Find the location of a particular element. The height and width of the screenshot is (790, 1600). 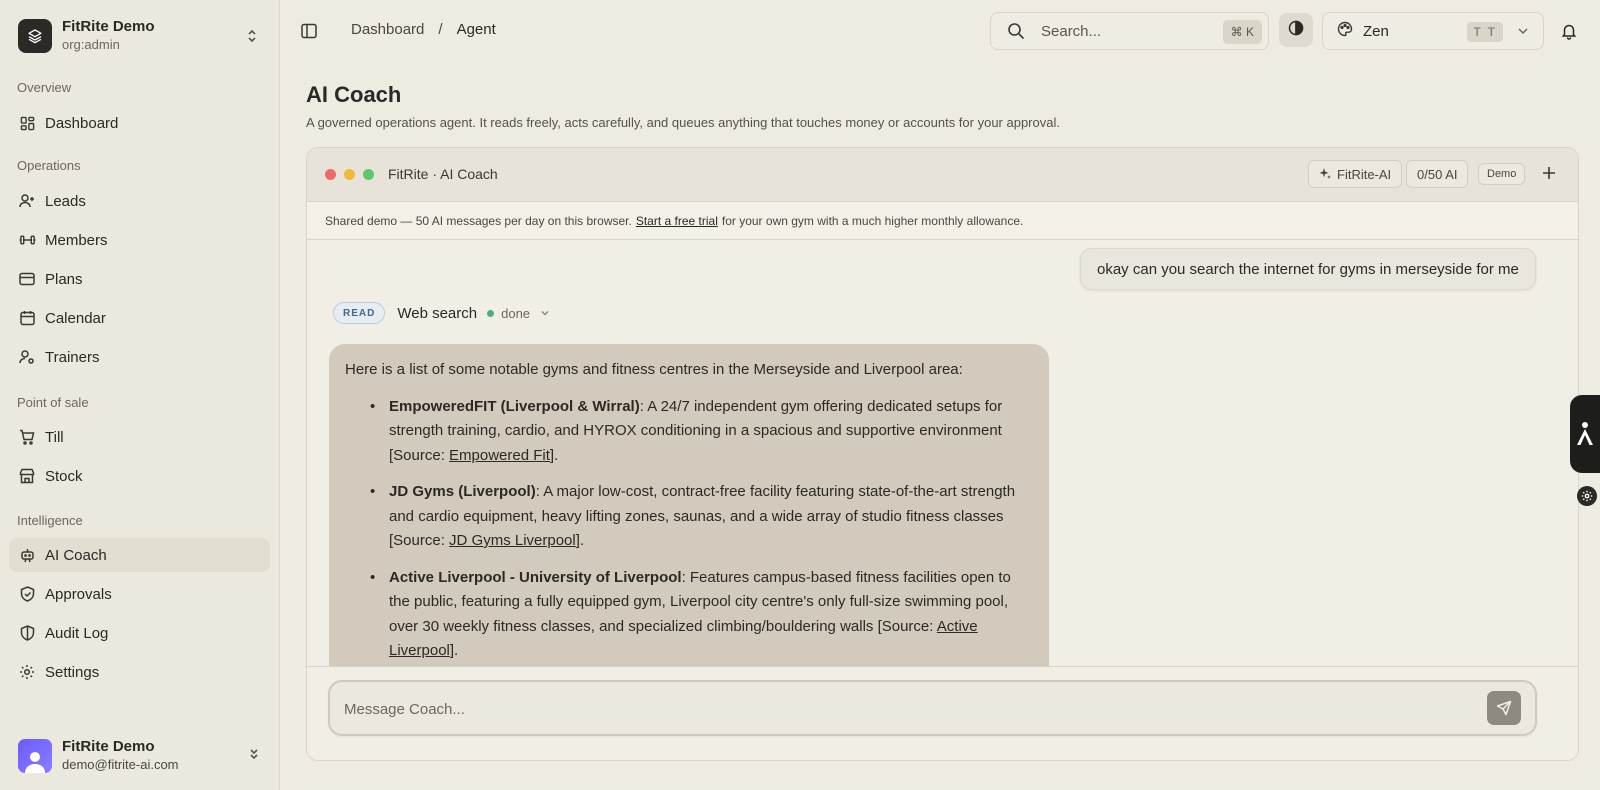

bell-icon is located at coordinates (1569, 31).